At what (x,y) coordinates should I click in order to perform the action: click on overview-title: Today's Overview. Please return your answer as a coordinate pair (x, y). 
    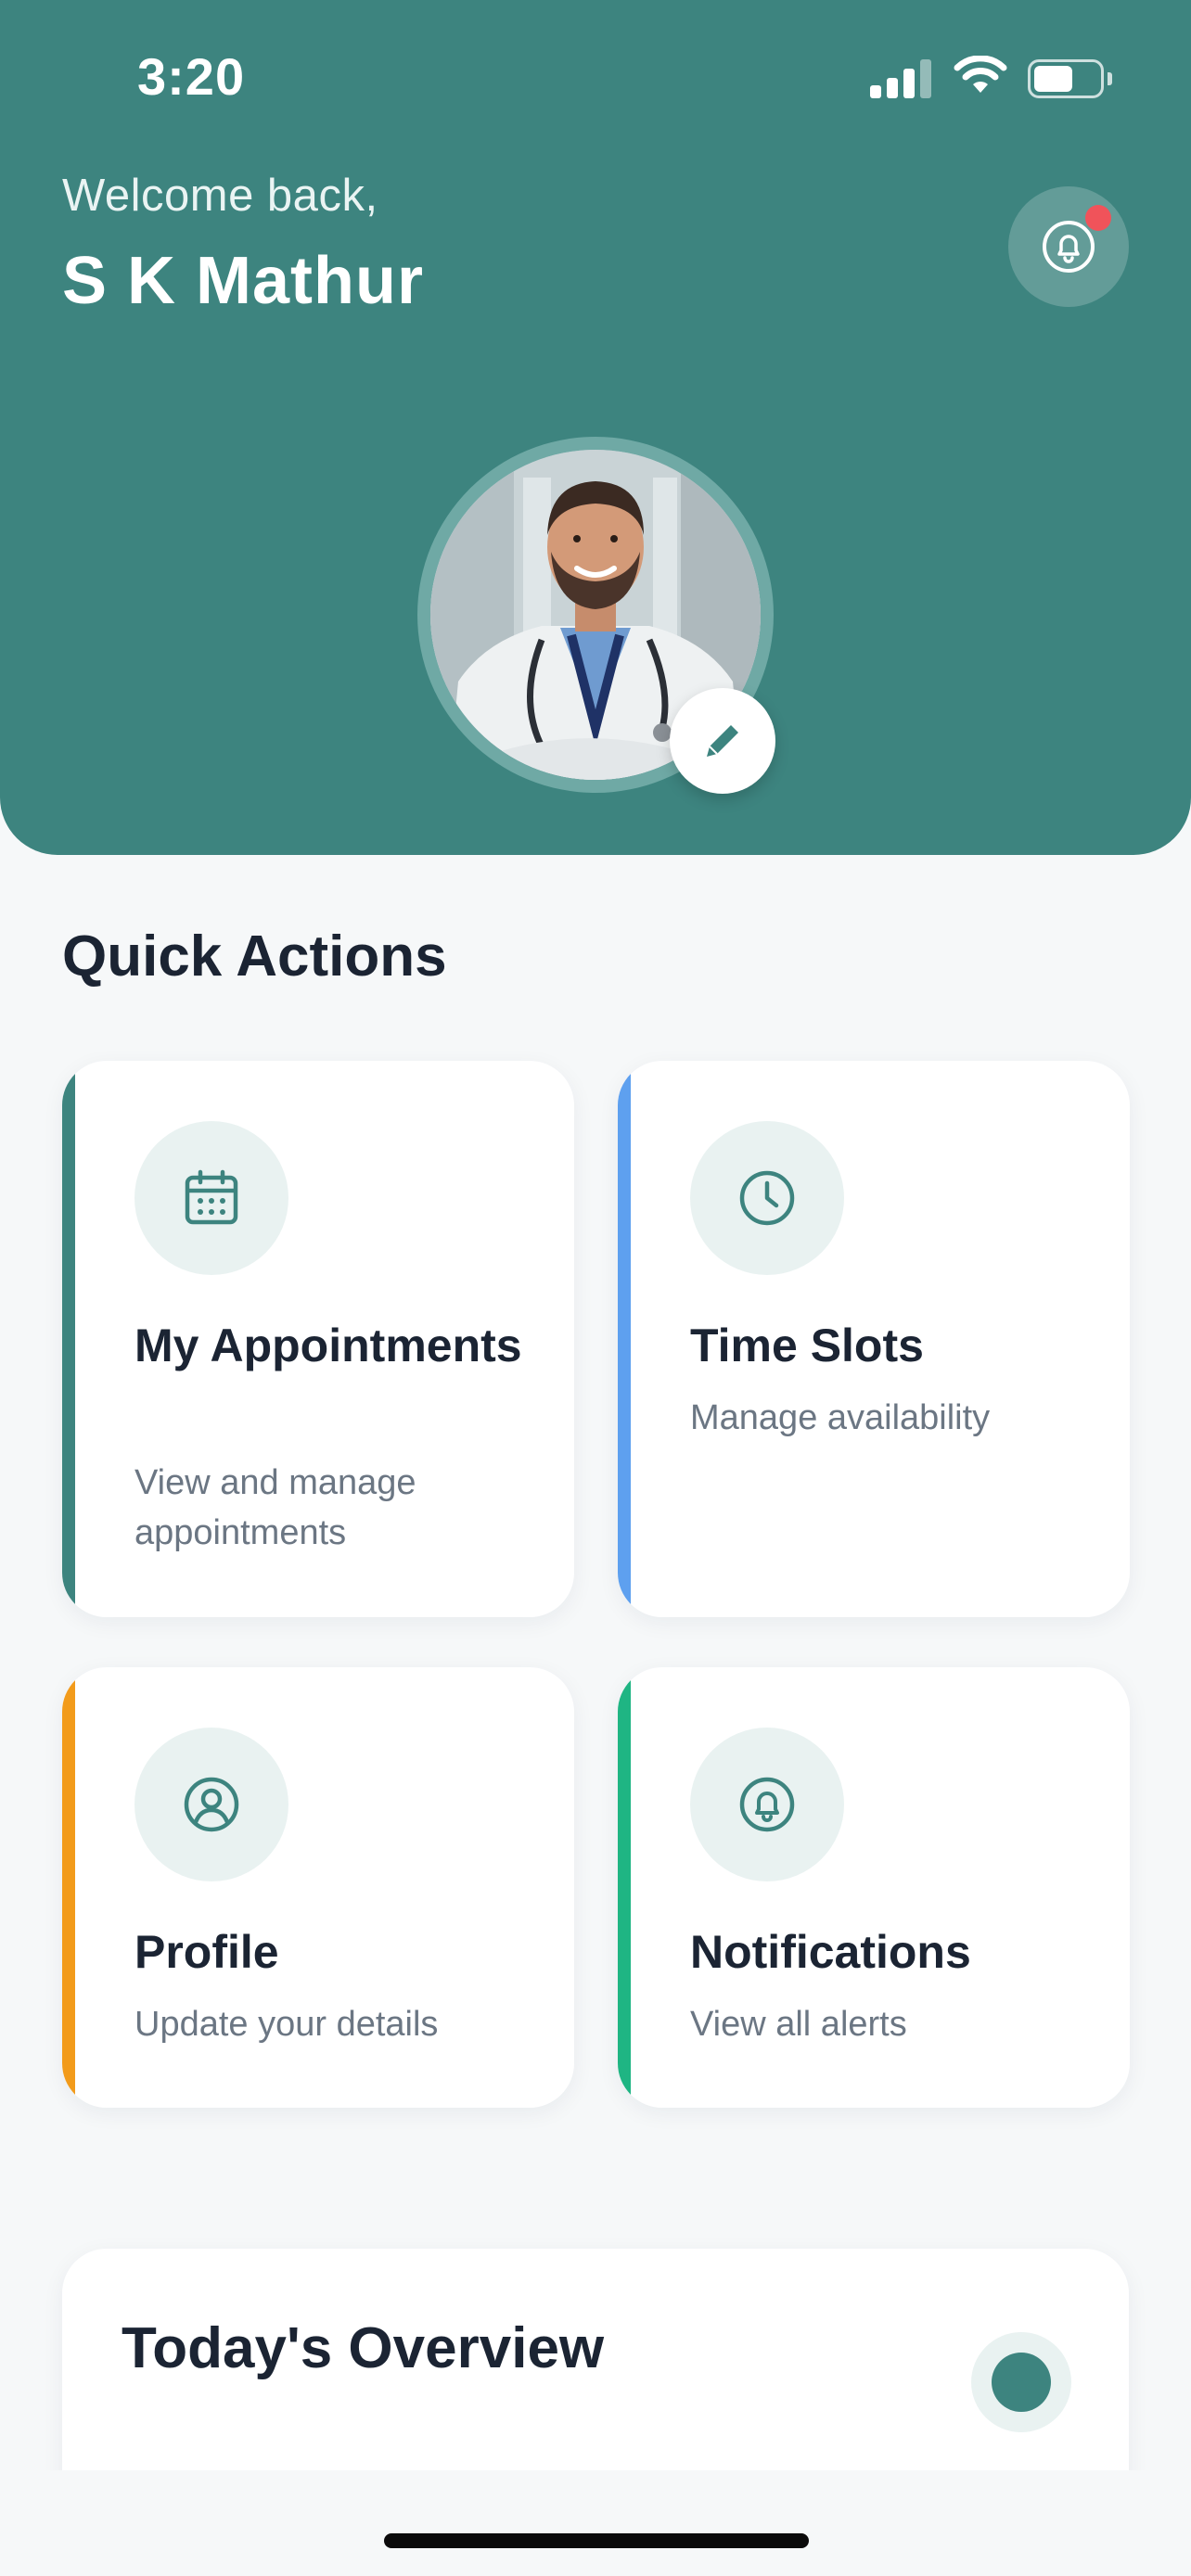
    Looking at the image, I should click on (363, 2348).